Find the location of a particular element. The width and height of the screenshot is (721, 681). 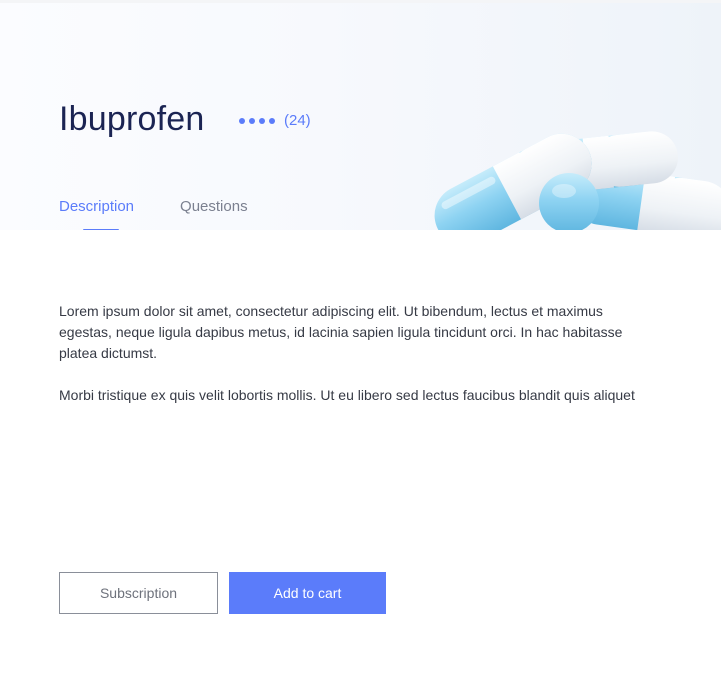

subscription-button: Subscription is located at coordinates (138, 593).